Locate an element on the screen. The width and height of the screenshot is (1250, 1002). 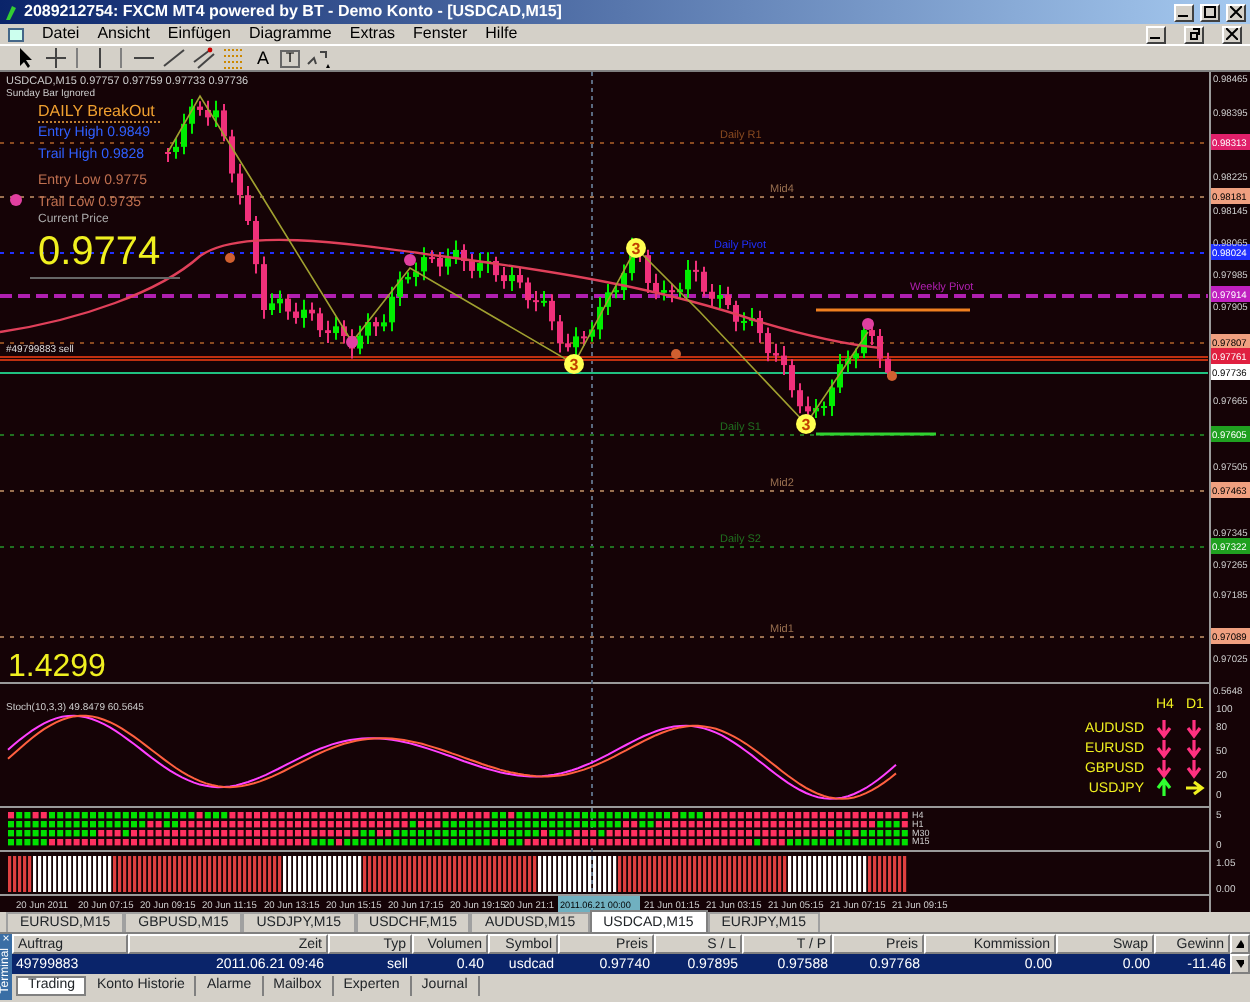
scroll-up-button is located at coordinates (1240, 944).